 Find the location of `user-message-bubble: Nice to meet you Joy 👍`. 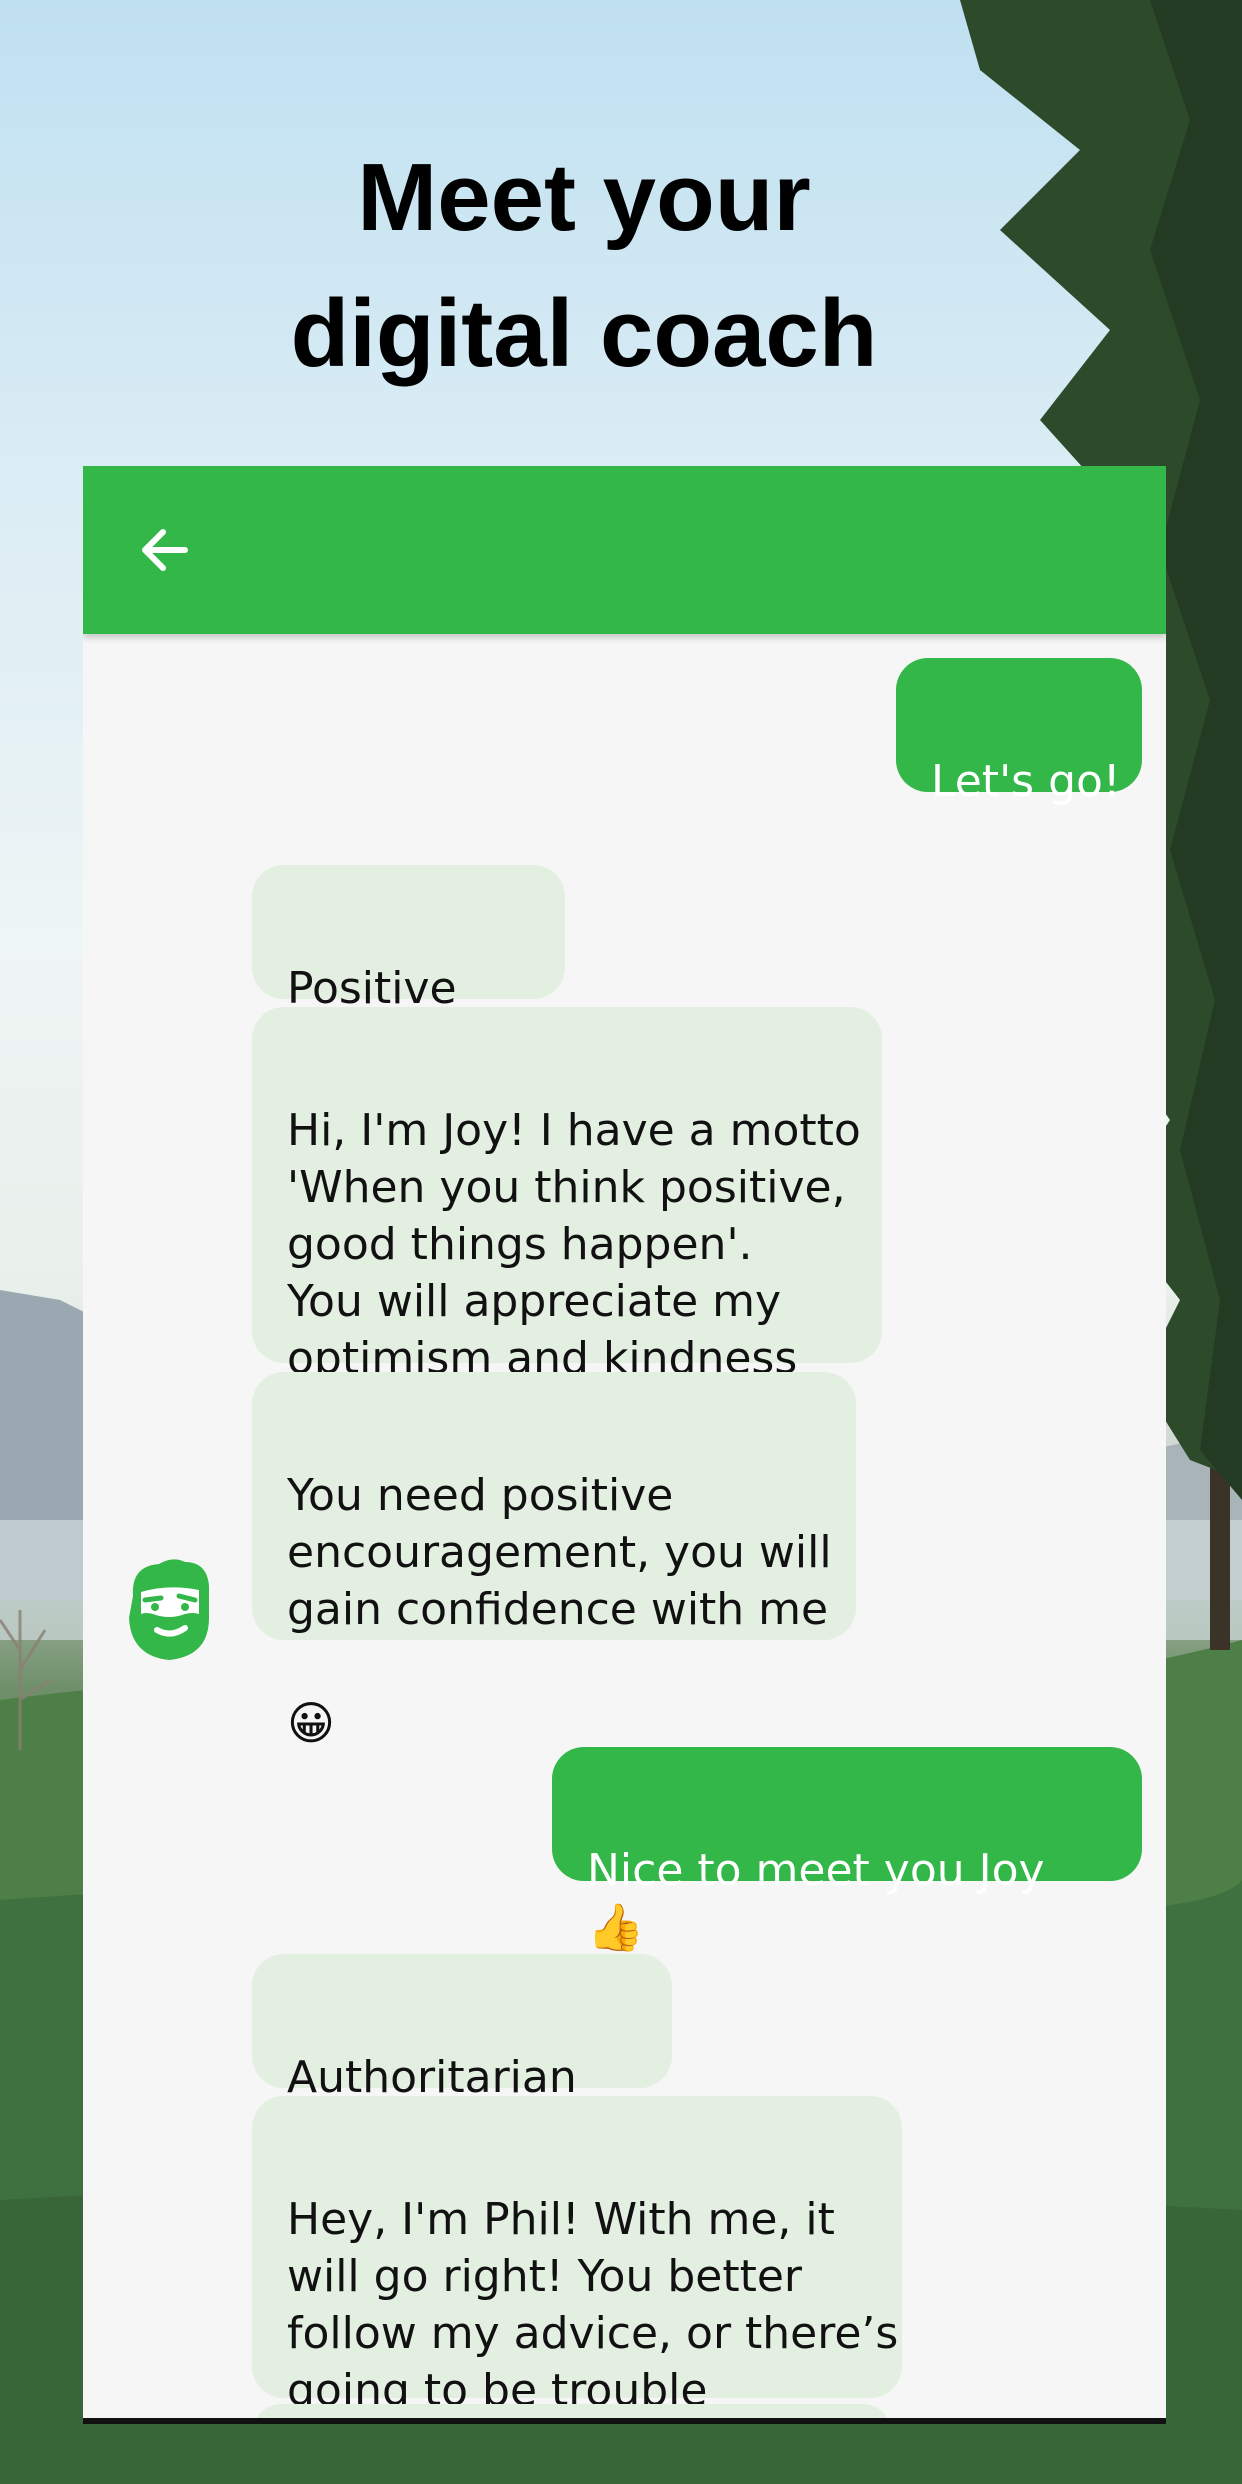

user-message-bubble: Nice to meet you Joy 👍 is located at coordinates (847, 1850).